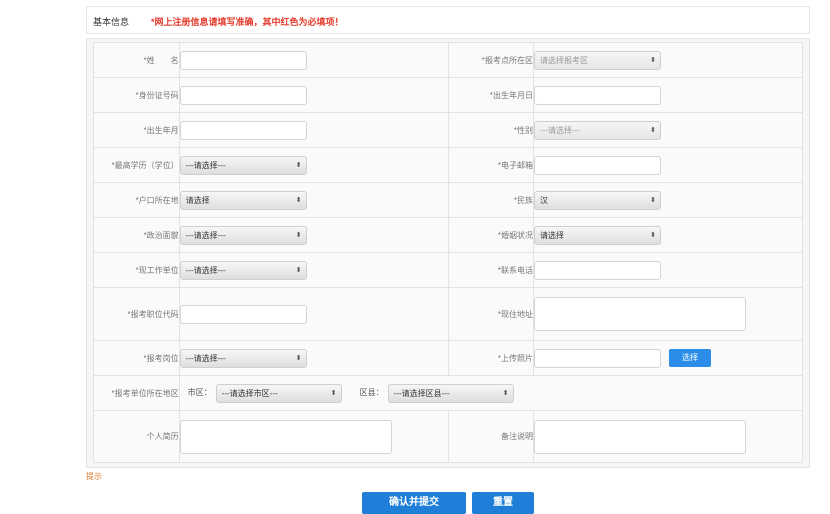  What do you see at coordinates (668, 60) in the screenshot?
I see `right-field-cell: 请选择报考区 ⬍` at bounding box center [668, 60].